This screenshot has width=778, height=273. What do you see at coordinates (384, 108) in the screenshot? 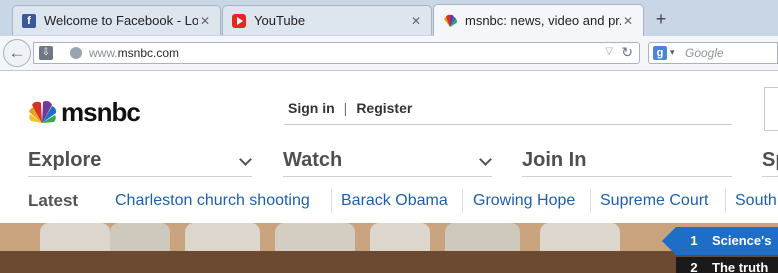
I see `register-link: Register` at bounding box center [384, 108].